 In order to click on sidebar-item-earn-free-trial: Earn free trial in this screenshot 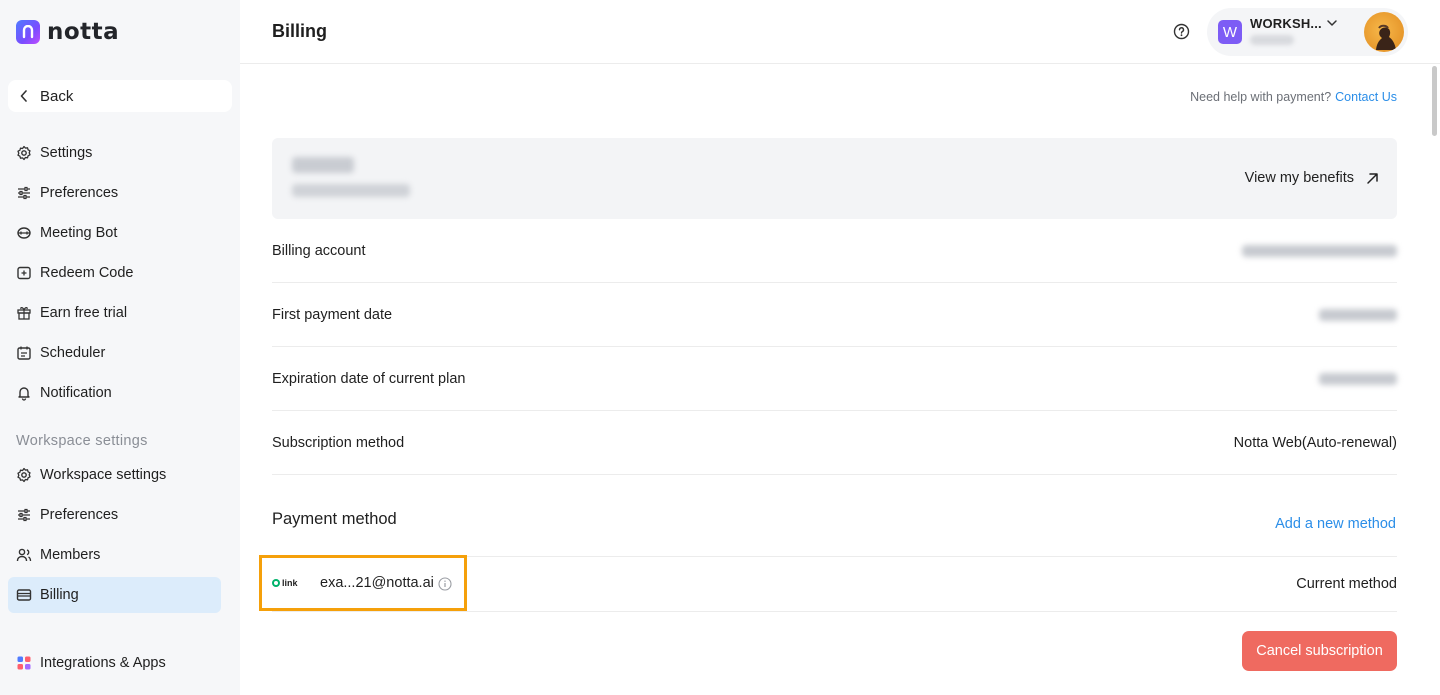, I will do `click(114, 313)`.